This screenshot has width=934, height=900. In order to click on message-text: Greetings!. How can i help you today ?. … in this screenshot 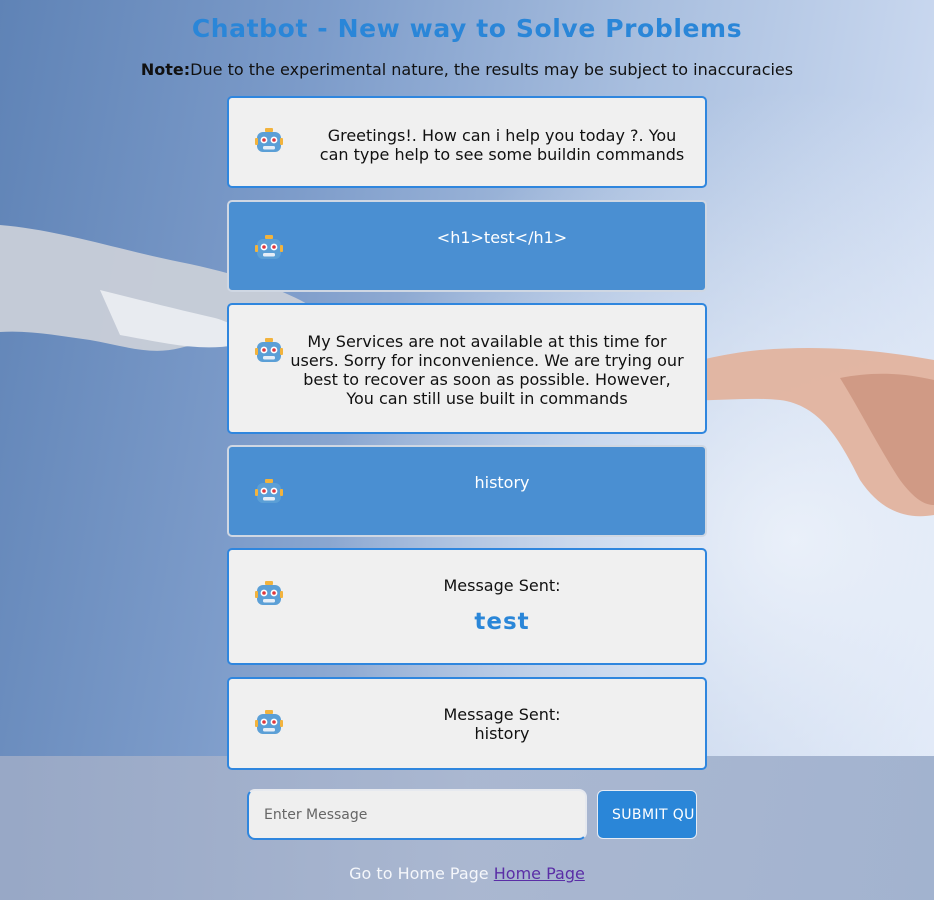, I will do `click(502, 145)`.